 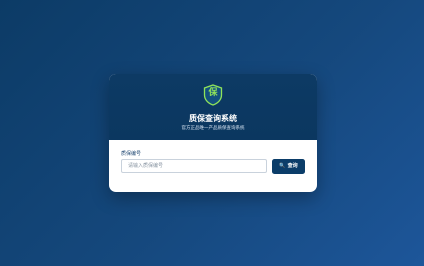 I want to click on warranty-number-label: 质保编号, so click(x=131, y=154).